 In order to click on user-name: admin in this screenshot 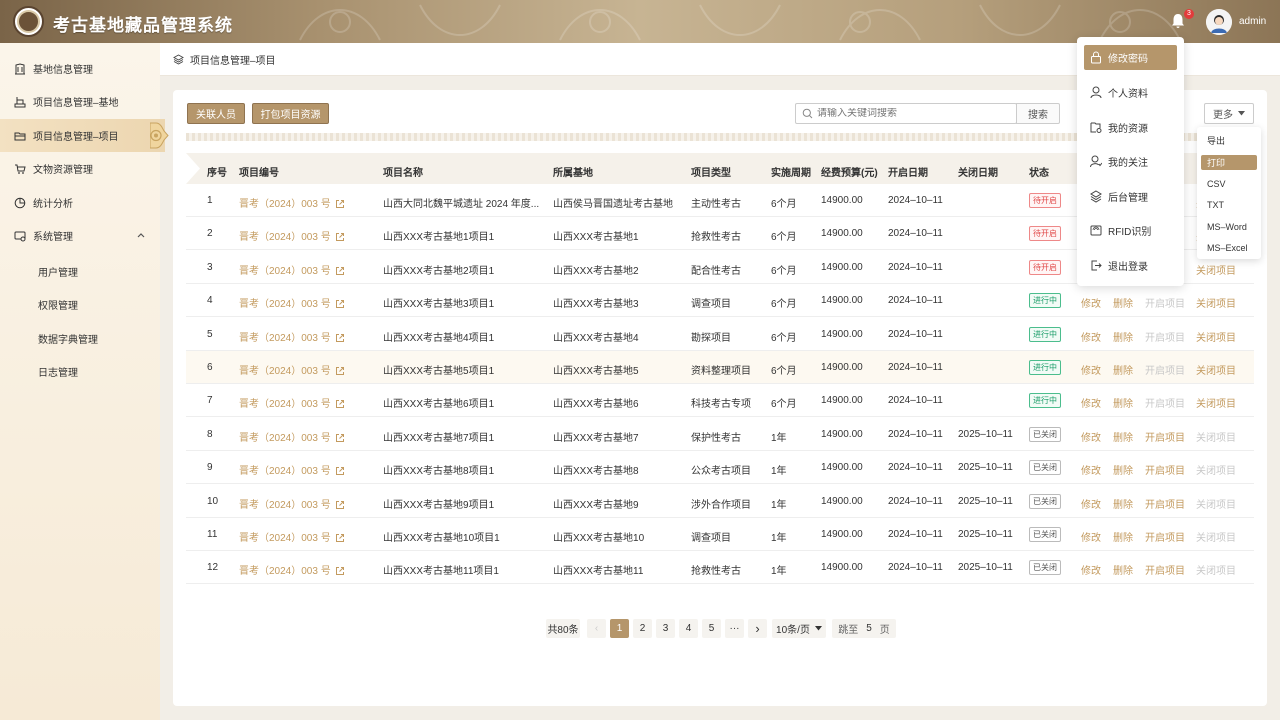, I will do `click(1252, 21)`.